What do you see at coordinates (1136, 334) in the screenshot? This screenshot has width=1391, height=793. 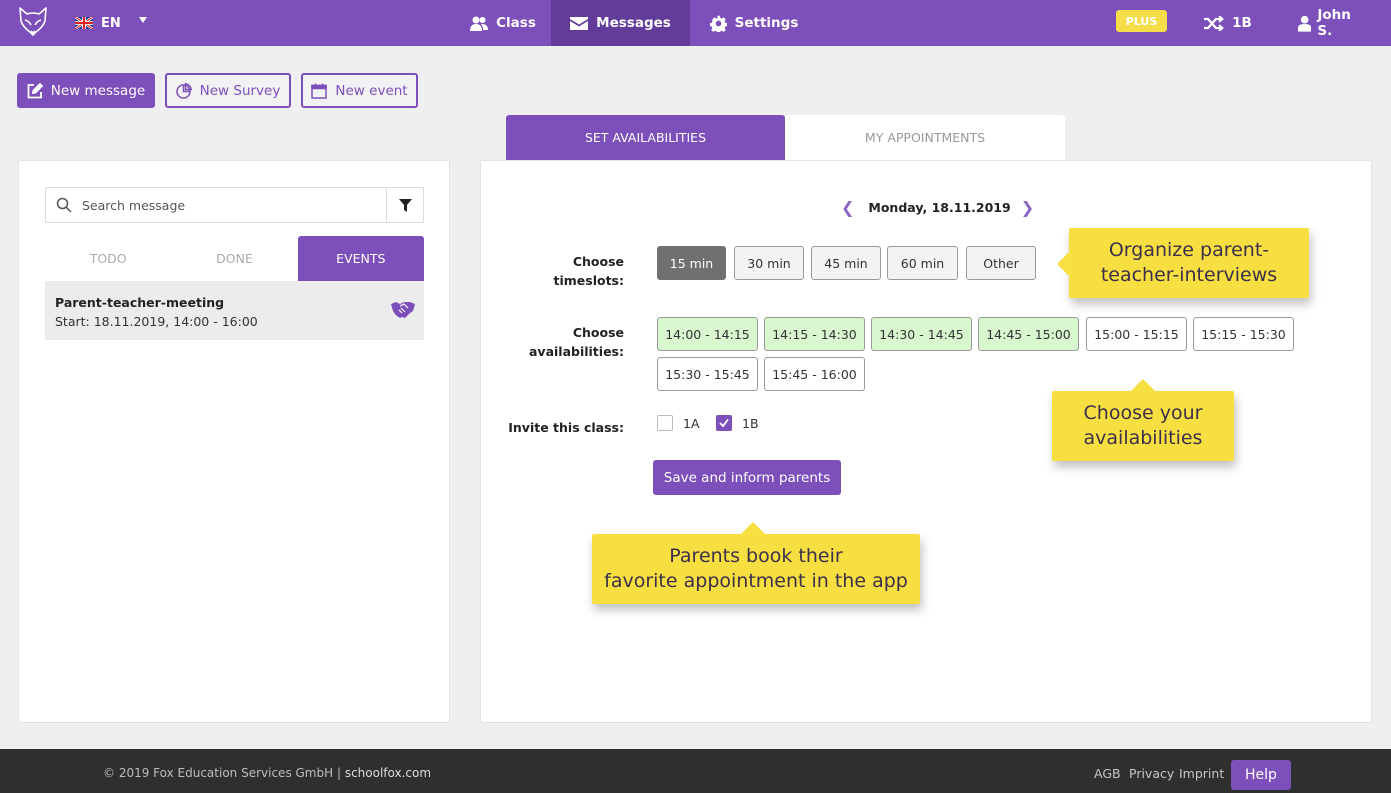 I see `availability-slot: 15:00 - 15:15` at bounding box center [1136, 334].